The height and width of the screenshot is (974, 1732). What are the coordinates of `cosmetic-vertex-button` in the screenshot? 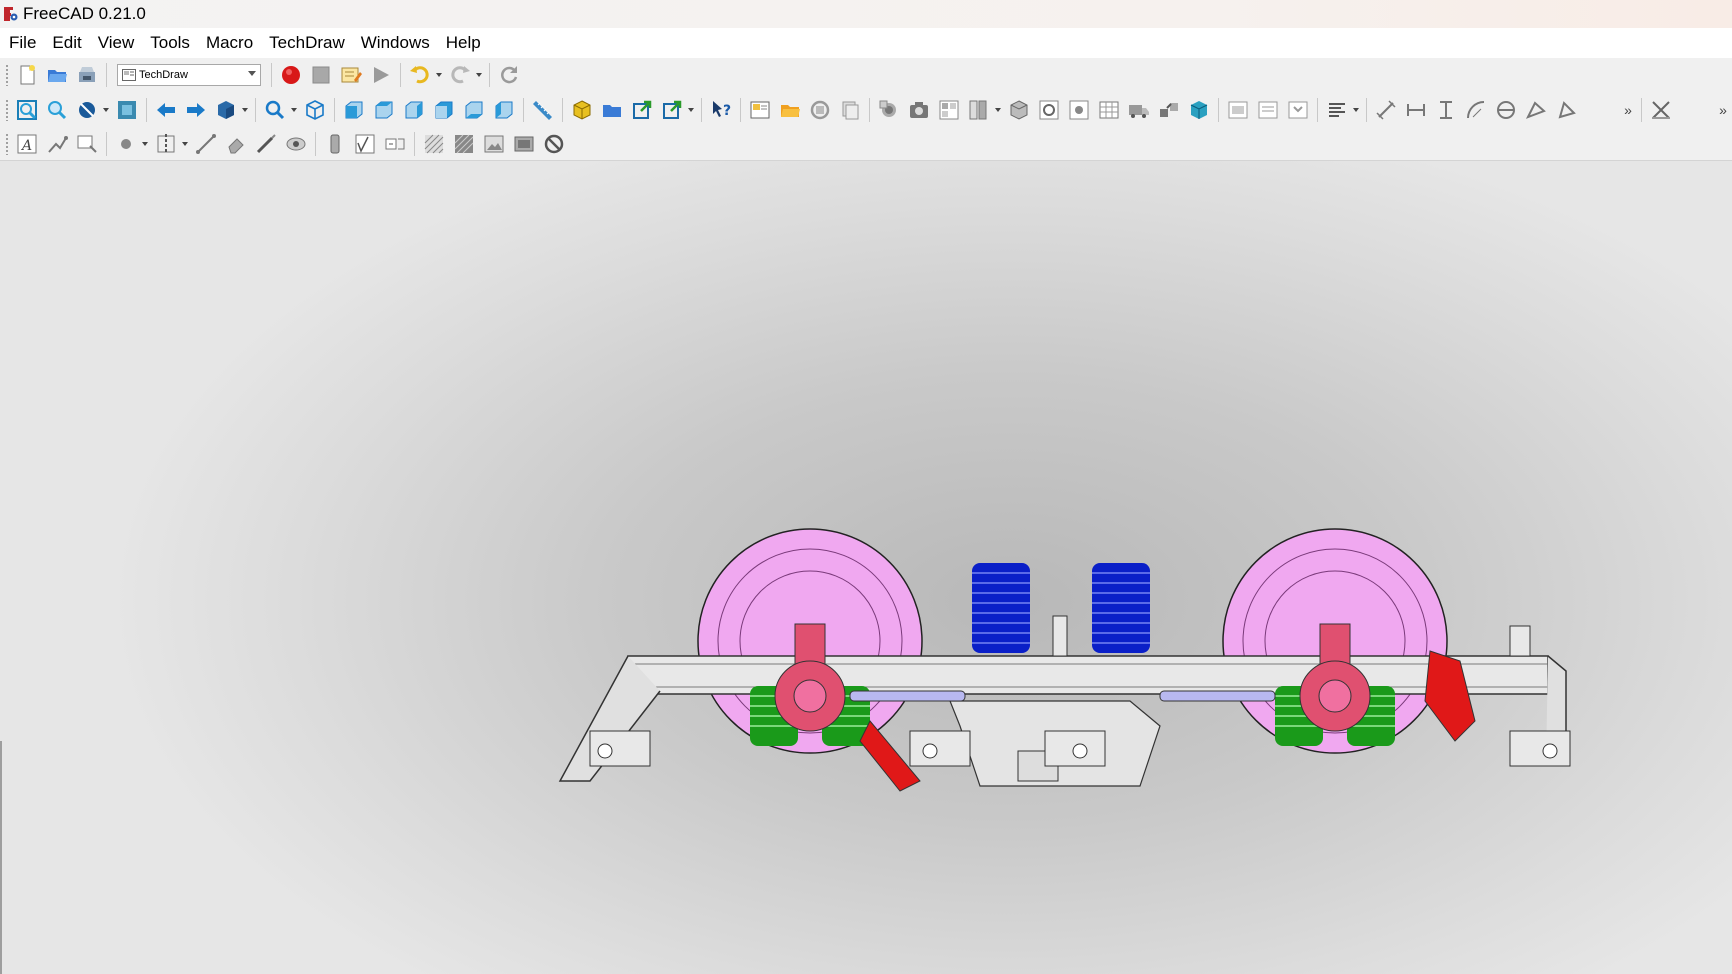 It's located at (126, 144).